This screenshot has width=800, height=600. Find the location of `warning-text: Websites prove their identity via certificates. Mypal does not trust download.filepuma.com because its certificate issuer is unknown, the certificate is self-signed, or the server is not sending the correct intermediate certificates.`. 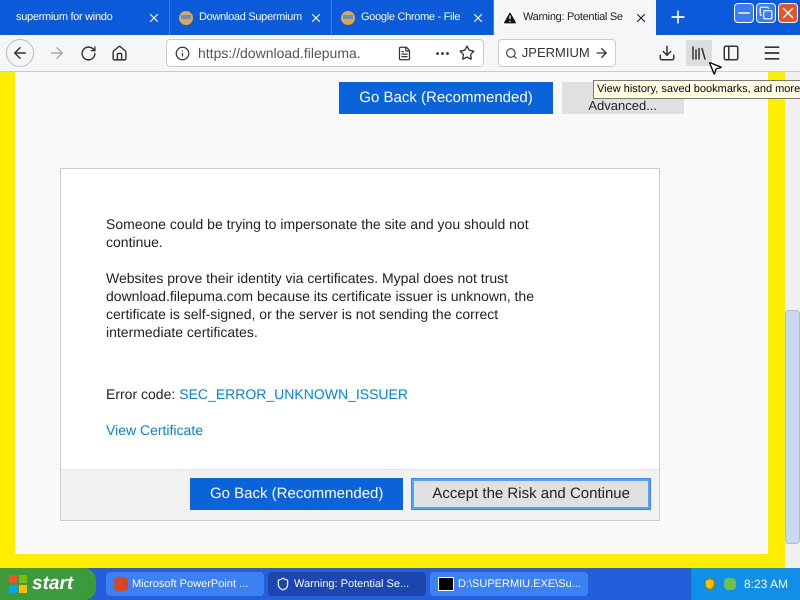

warning-text: Websites prove their identity via certificates. Mypal does not trust download.filepuma.com because its certificate issuer is unknown, the certificate is self-signed, or the server is not sending the correct intermediate certificates. is located at coordinates (320, 305).